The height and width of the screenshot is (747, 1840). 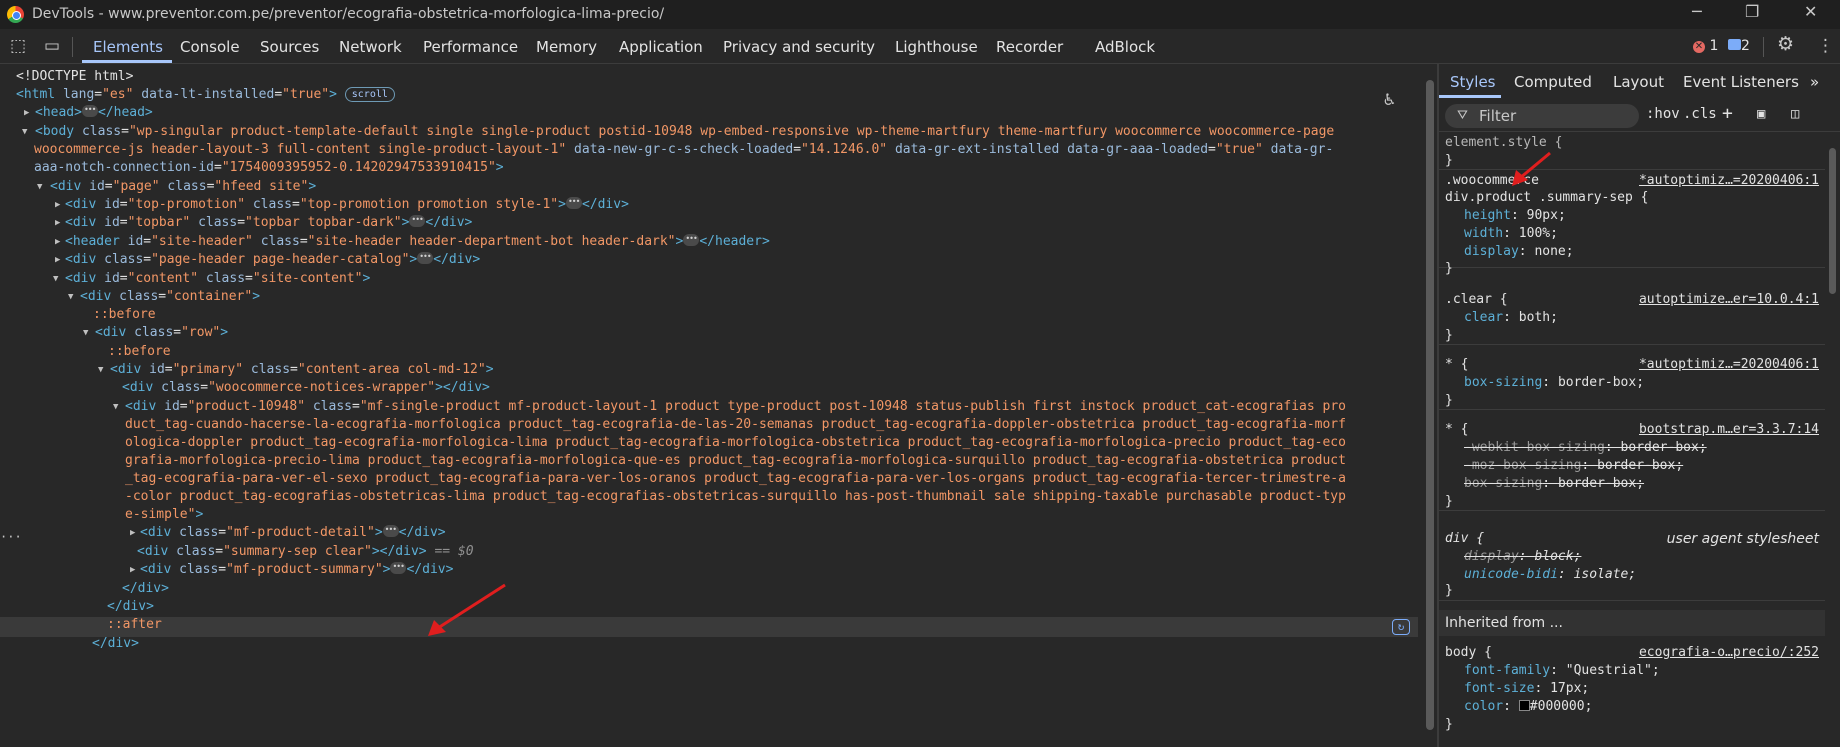 I want to click on rule-selector: .woocommerce, so click(x=1492, y=181).